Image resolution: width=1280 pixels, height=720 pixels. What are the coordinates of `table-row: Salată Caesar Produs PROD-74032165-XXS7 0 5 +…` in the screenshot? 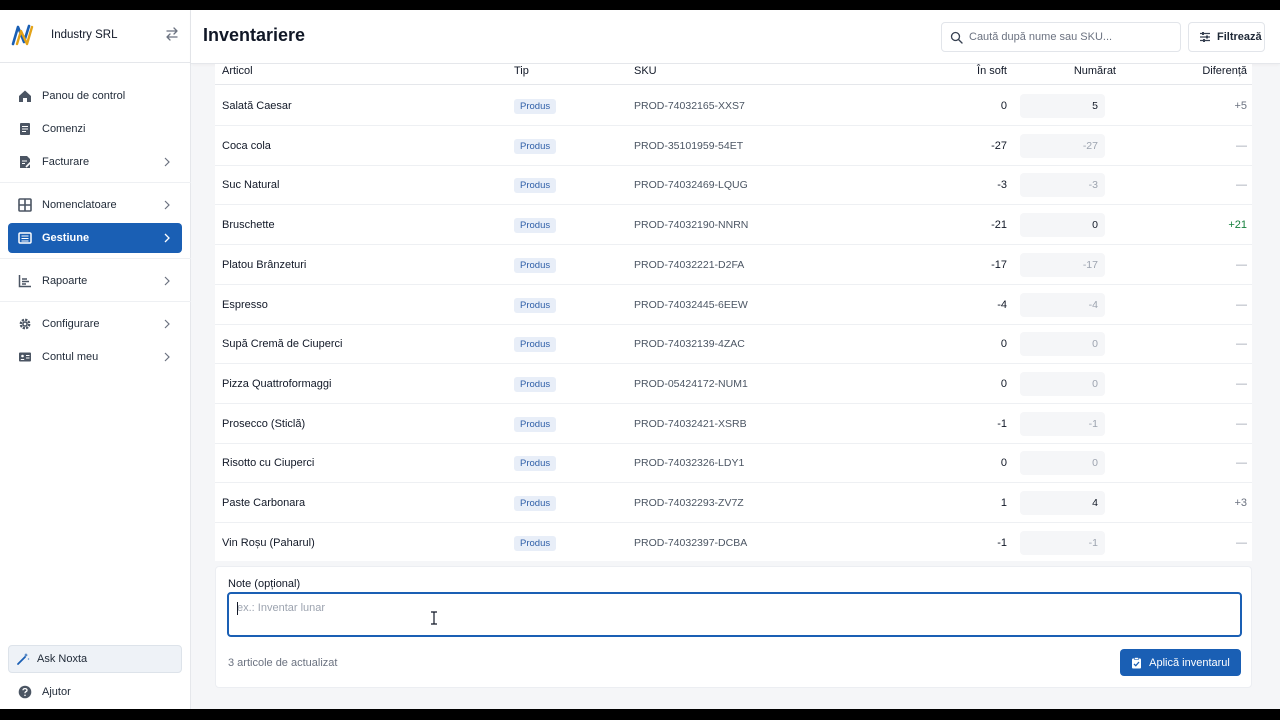 It's located at (733, 106).